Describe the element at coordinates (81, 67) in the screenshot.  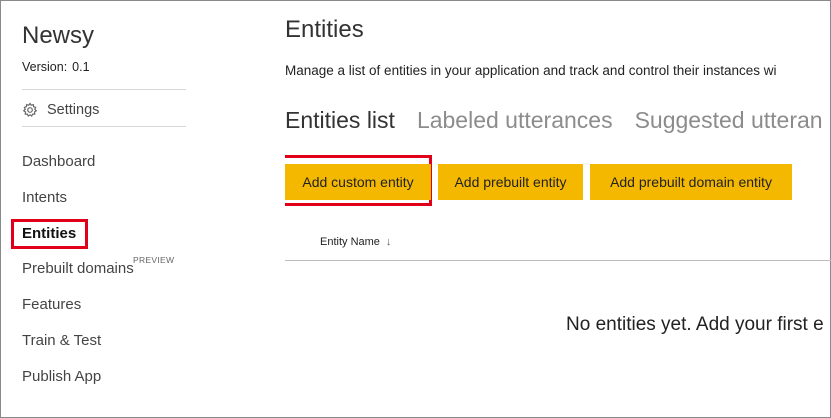
I see `version-value: 0.1` at that location.